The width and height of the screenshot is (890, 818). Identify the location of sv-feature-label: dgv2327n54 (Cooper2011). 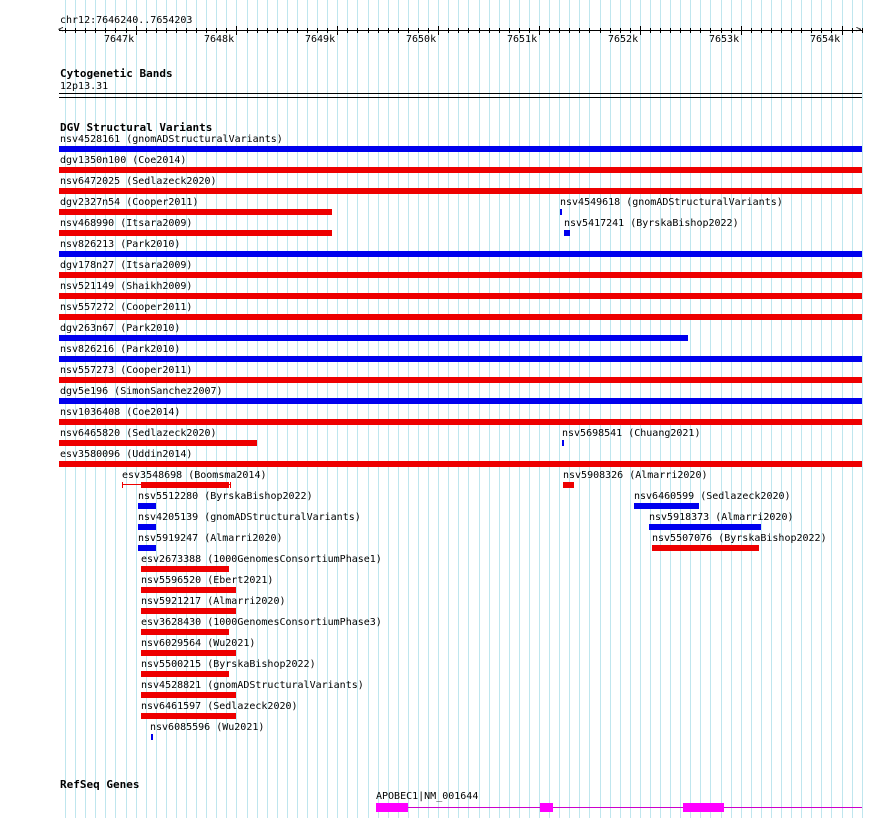
(129, 202).